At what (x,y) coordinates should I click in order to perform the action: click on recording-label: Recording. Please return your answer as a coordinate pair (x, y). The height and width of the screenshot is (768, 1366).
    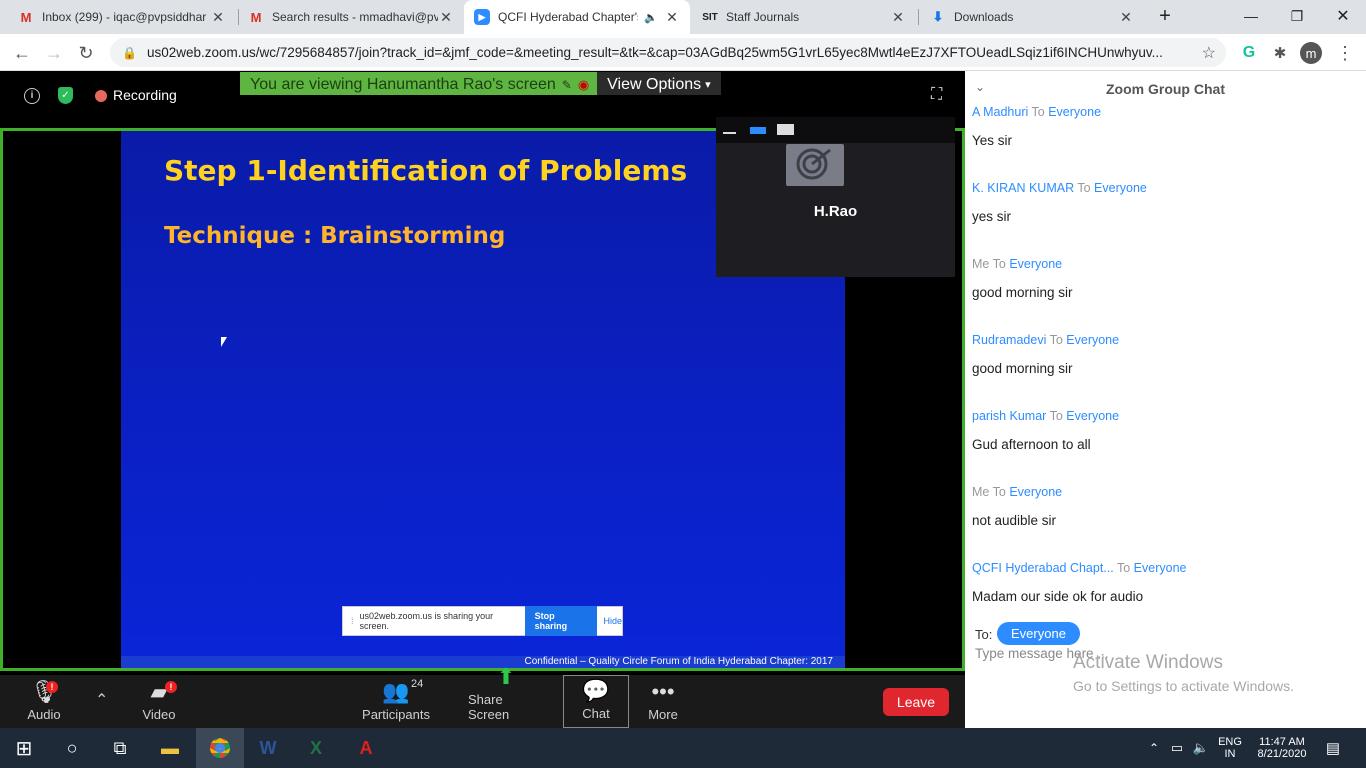
    Looking at the image, I should click on (145, 95).